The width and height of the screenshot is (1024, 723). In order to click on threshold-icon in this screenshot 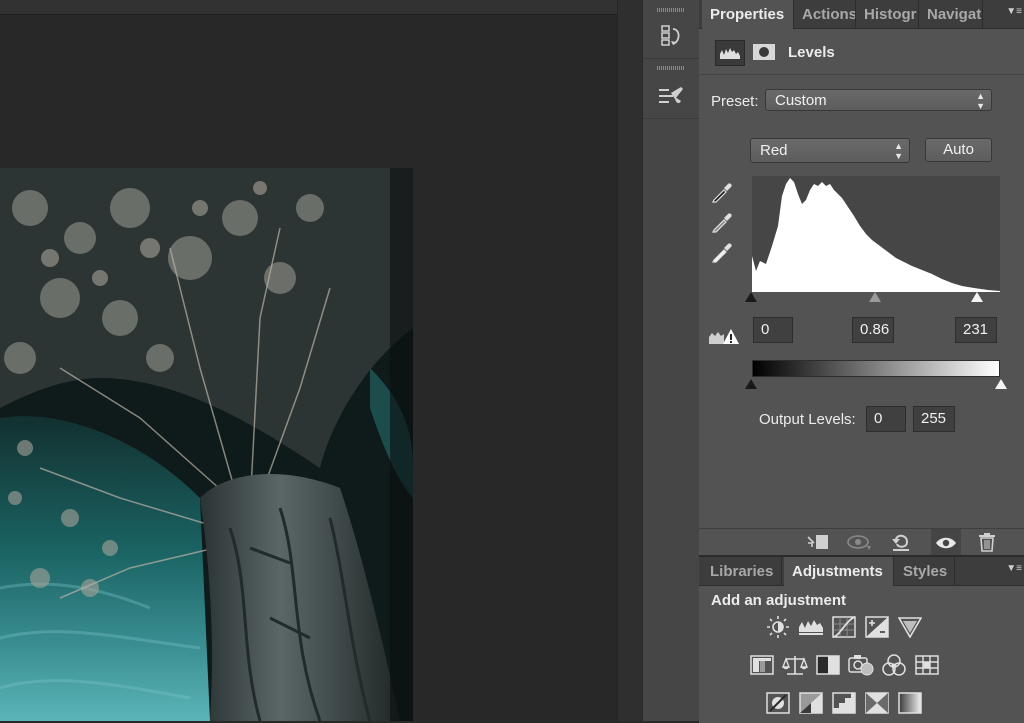, I will do `click(844, 703)`.